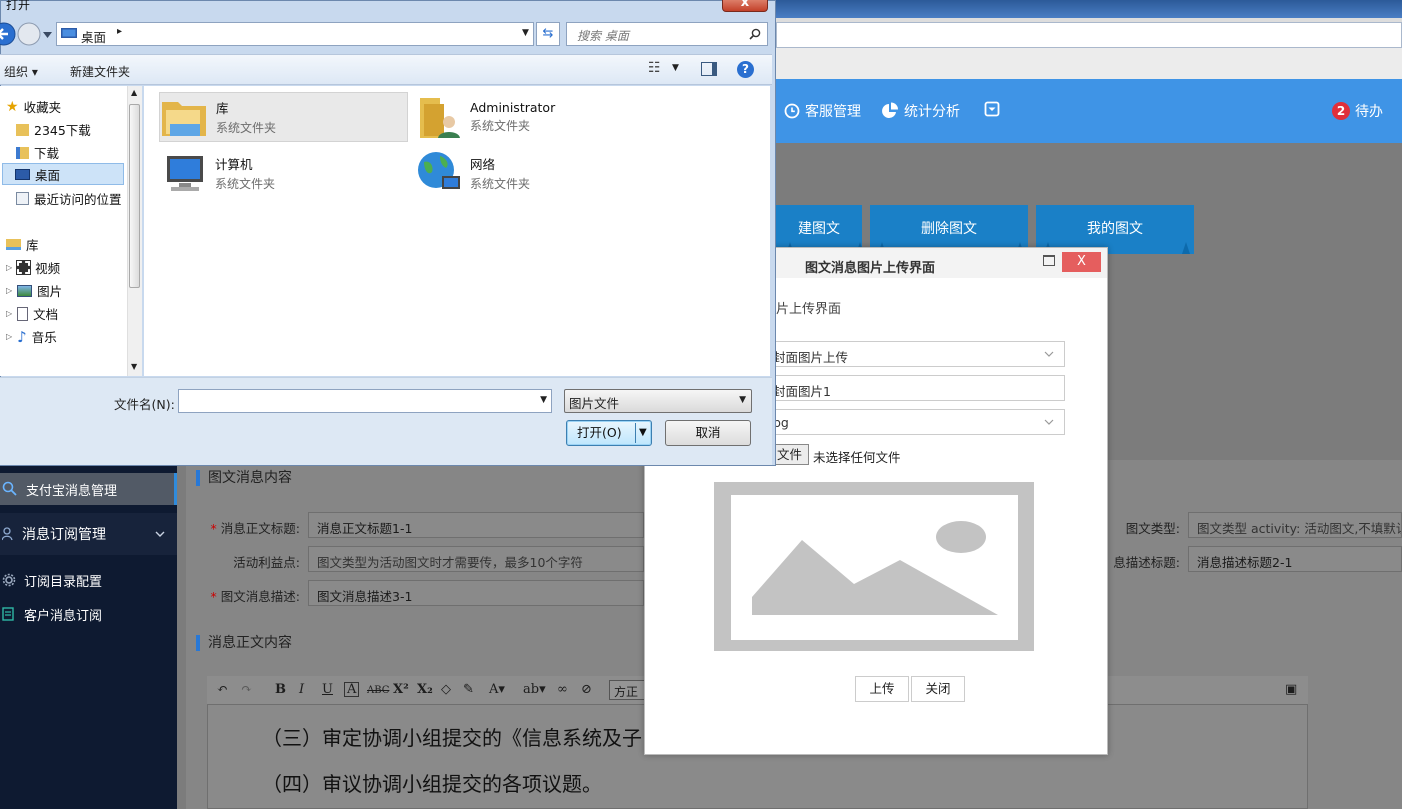 The image size is (1402, 809). What do you see at coordinates (37, 152) in the screenshot?
I see `nav-downloads: 下载` at bounding box center [37, 152].